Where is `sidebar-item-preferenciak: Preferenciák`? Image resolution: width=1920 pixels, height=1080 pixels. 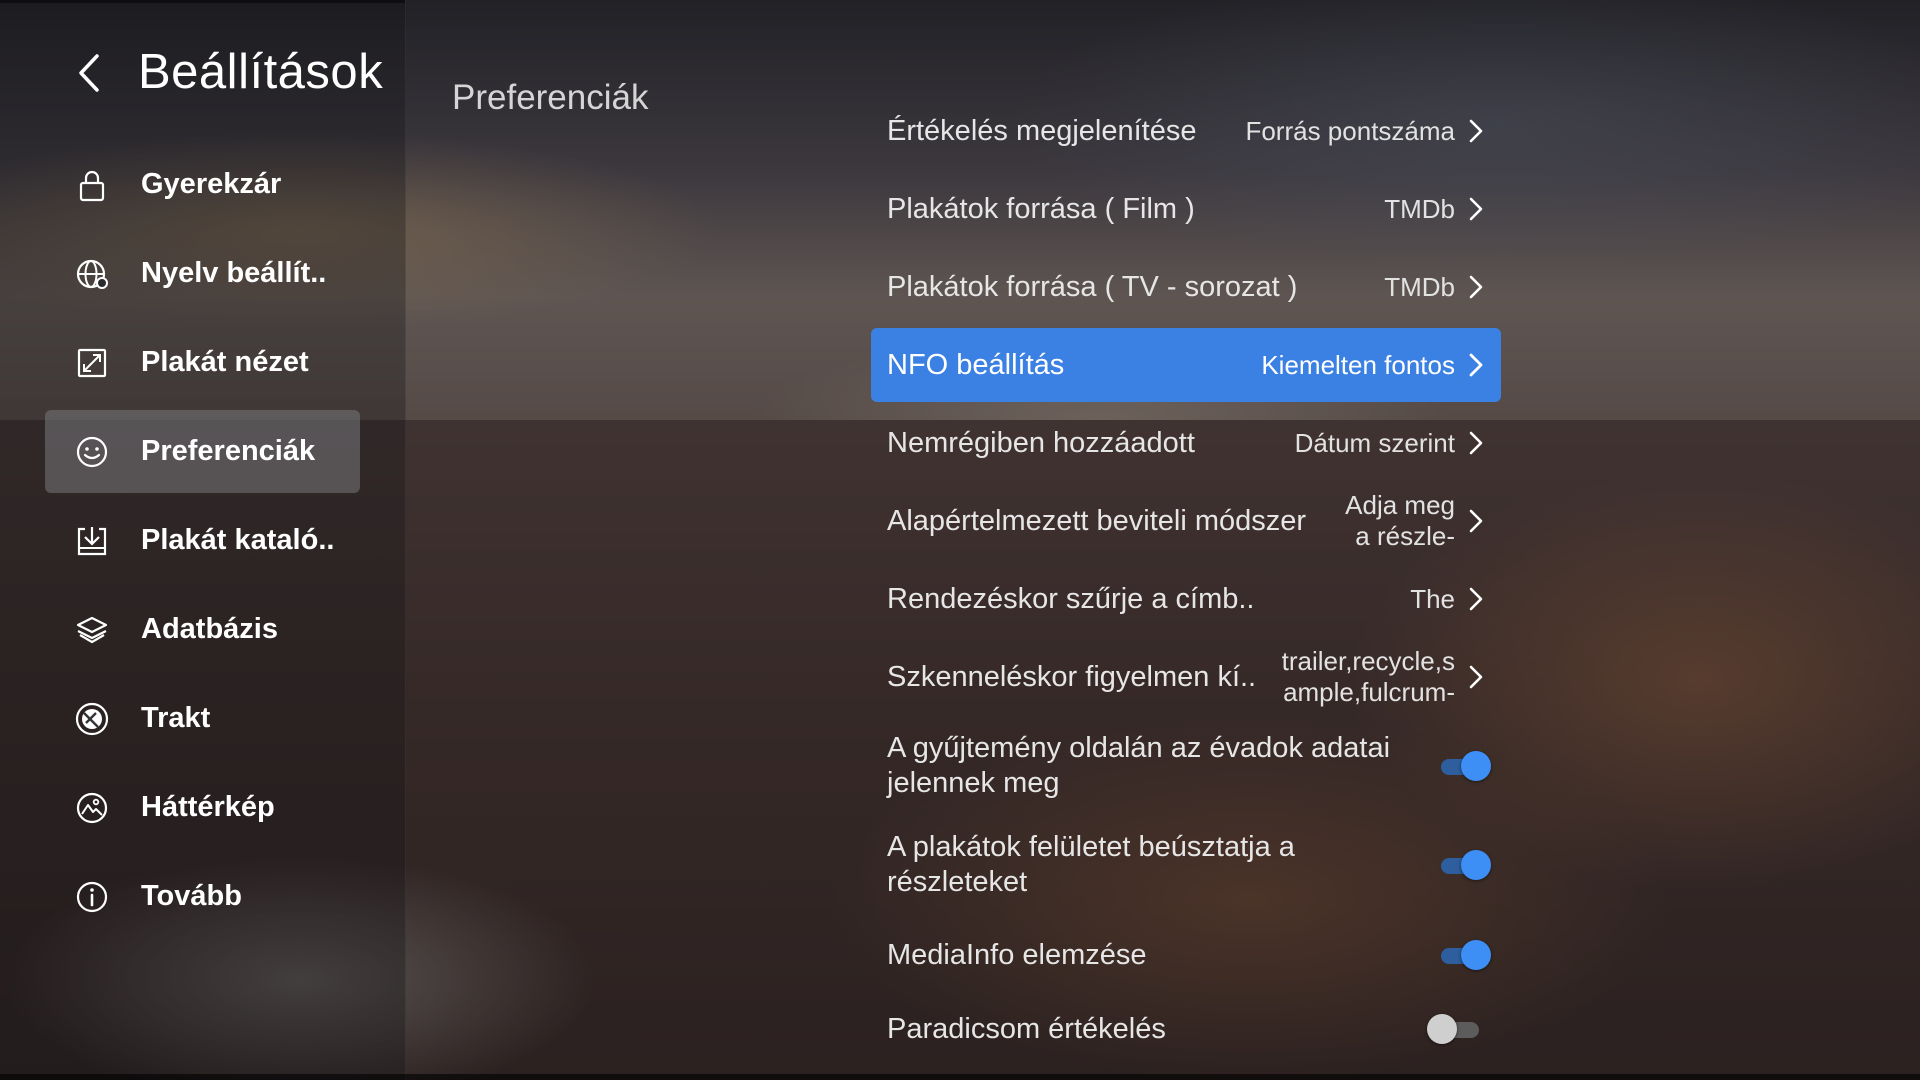 sidebar-item-preferenciak: Preferenciák is located at coordinates (202, 451).